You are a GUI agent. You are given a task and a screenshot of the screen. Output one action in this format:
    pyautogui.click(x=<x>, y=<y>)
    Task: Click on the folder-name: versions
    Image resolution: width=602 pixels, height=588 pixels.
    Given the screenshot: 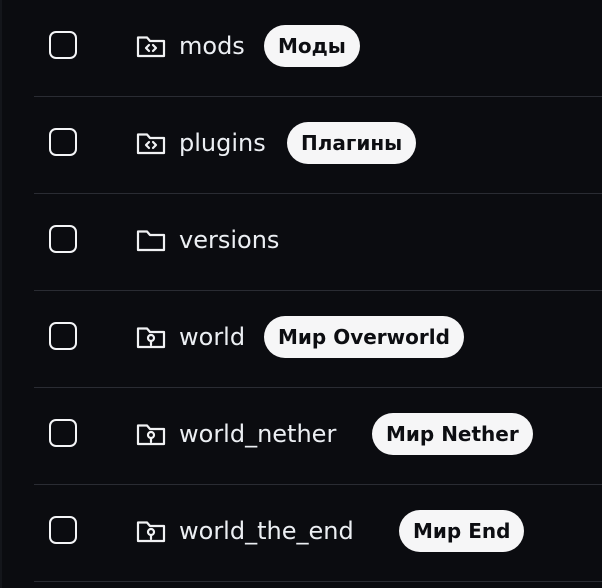 What is the action you would take?
    pyautogui.click(x=229, y=240)
    